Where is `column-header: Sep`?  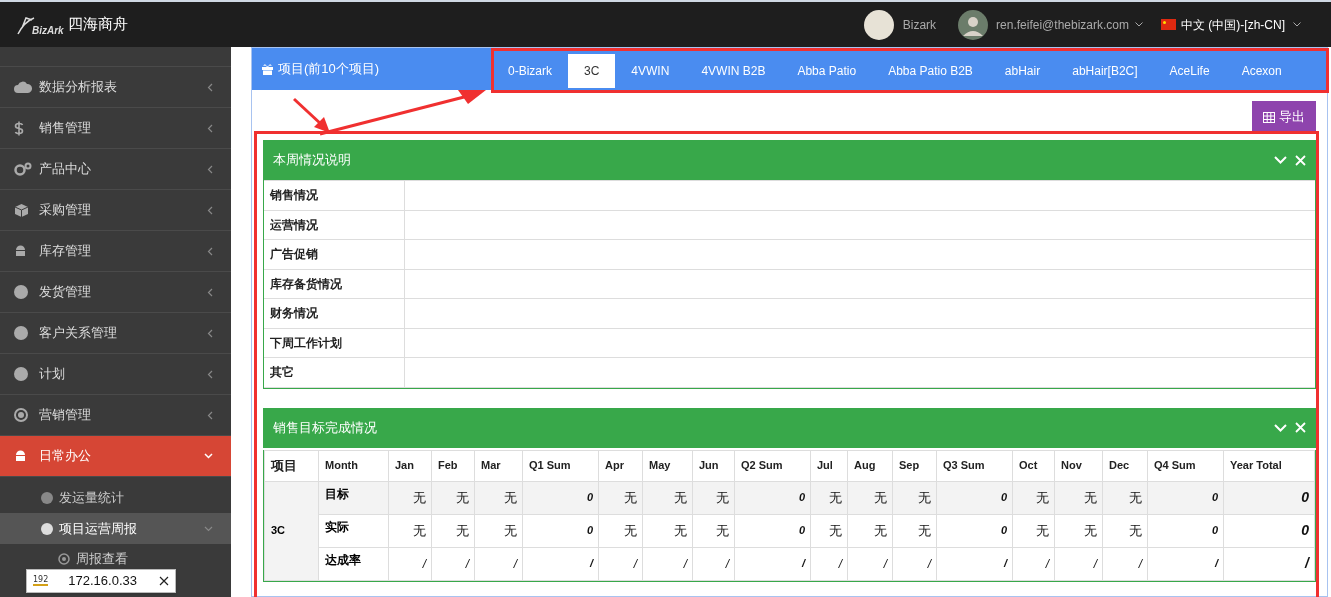
column-header: Sep is located at coordinates (914, 465).